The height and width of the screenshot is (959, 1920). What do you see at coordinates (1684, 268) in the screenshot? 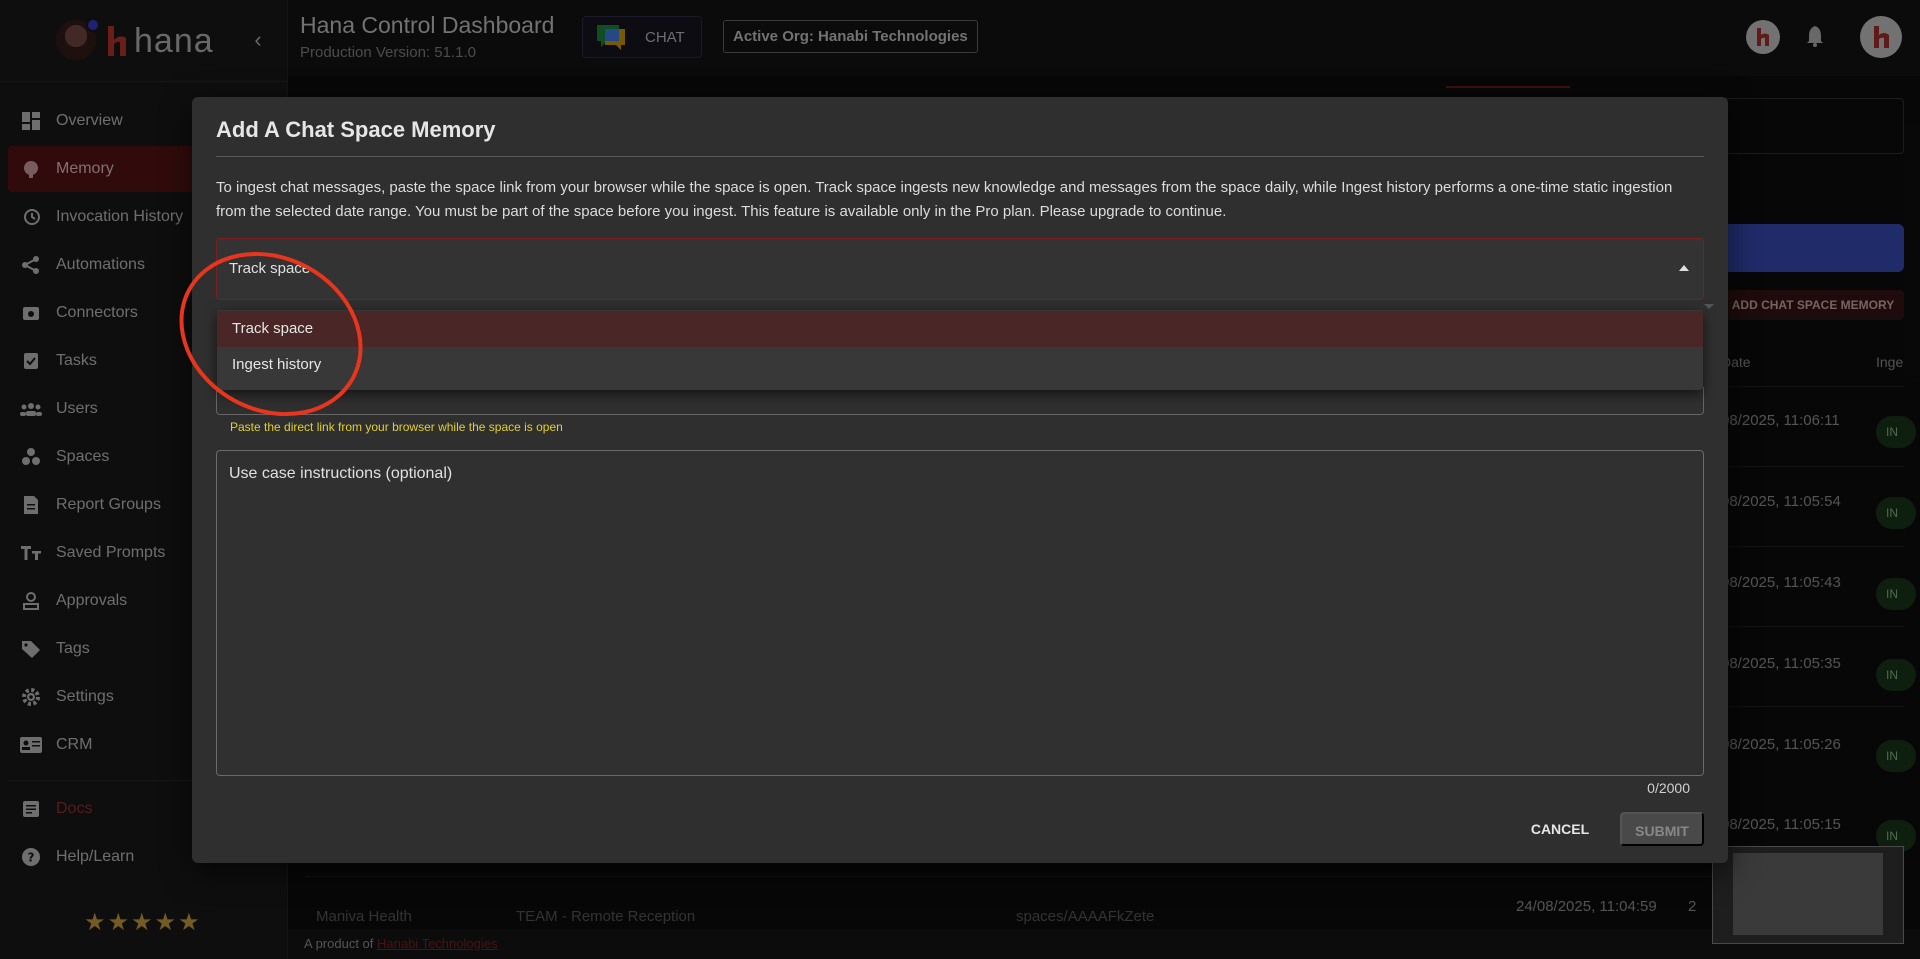
I see `caret-up-icon` at bounding box center [1684, 268].